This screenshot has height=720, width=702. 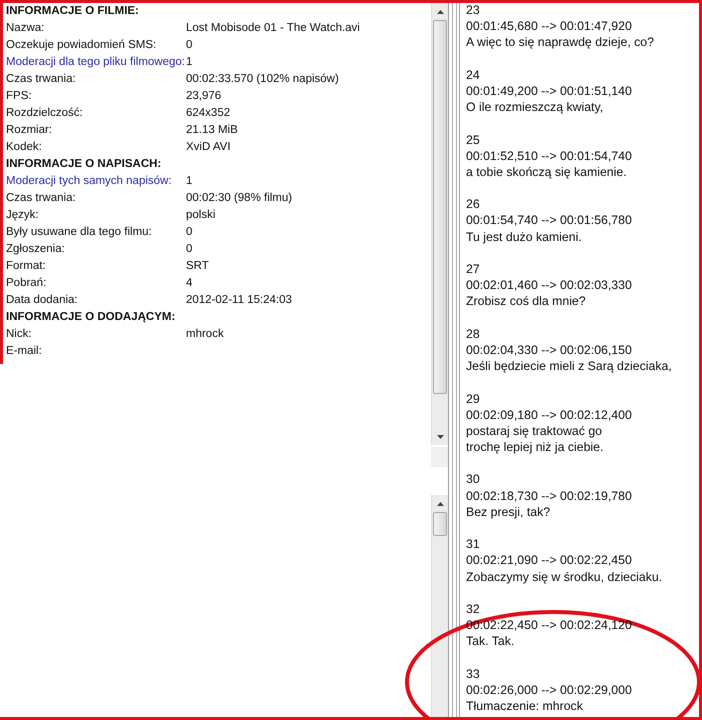 What do you see at coordinates (526, 301) in the screenshot?
I see `subtitle-text: Zrobisz coś dla mnie?` at bounding box center [526, 301].